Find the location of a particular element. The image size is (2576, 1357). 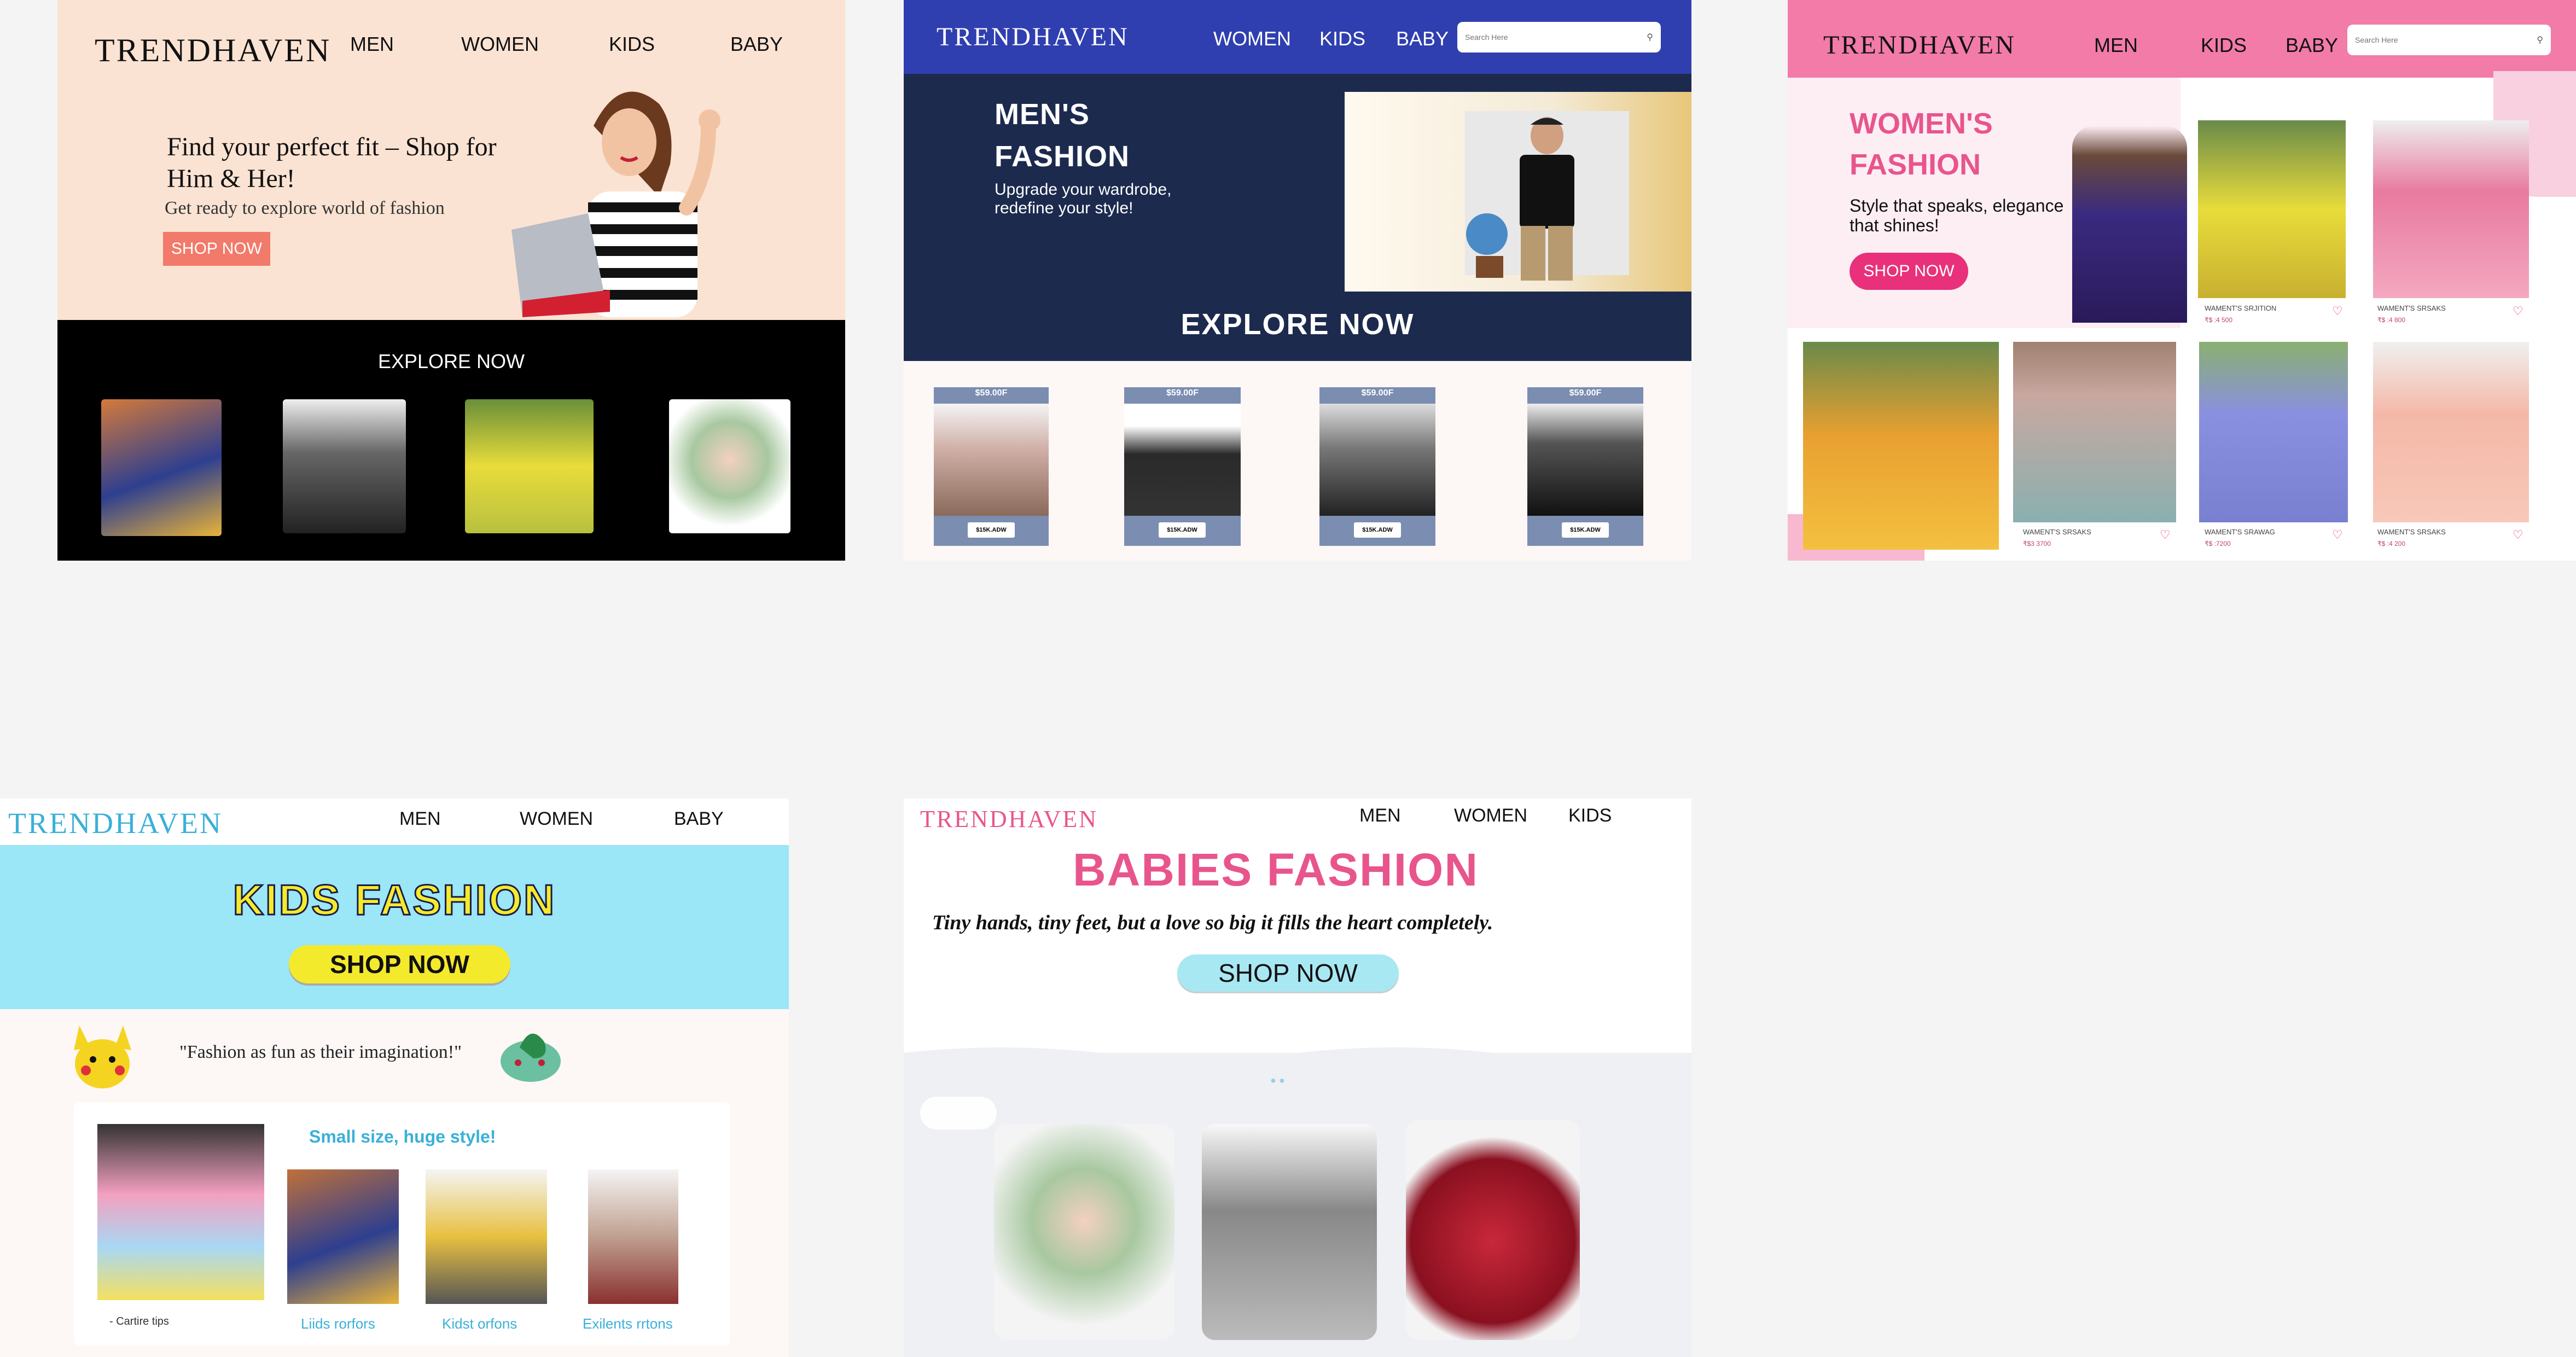

hero-title-line1: WOMEN'S is located at coordinates (1921, 123).